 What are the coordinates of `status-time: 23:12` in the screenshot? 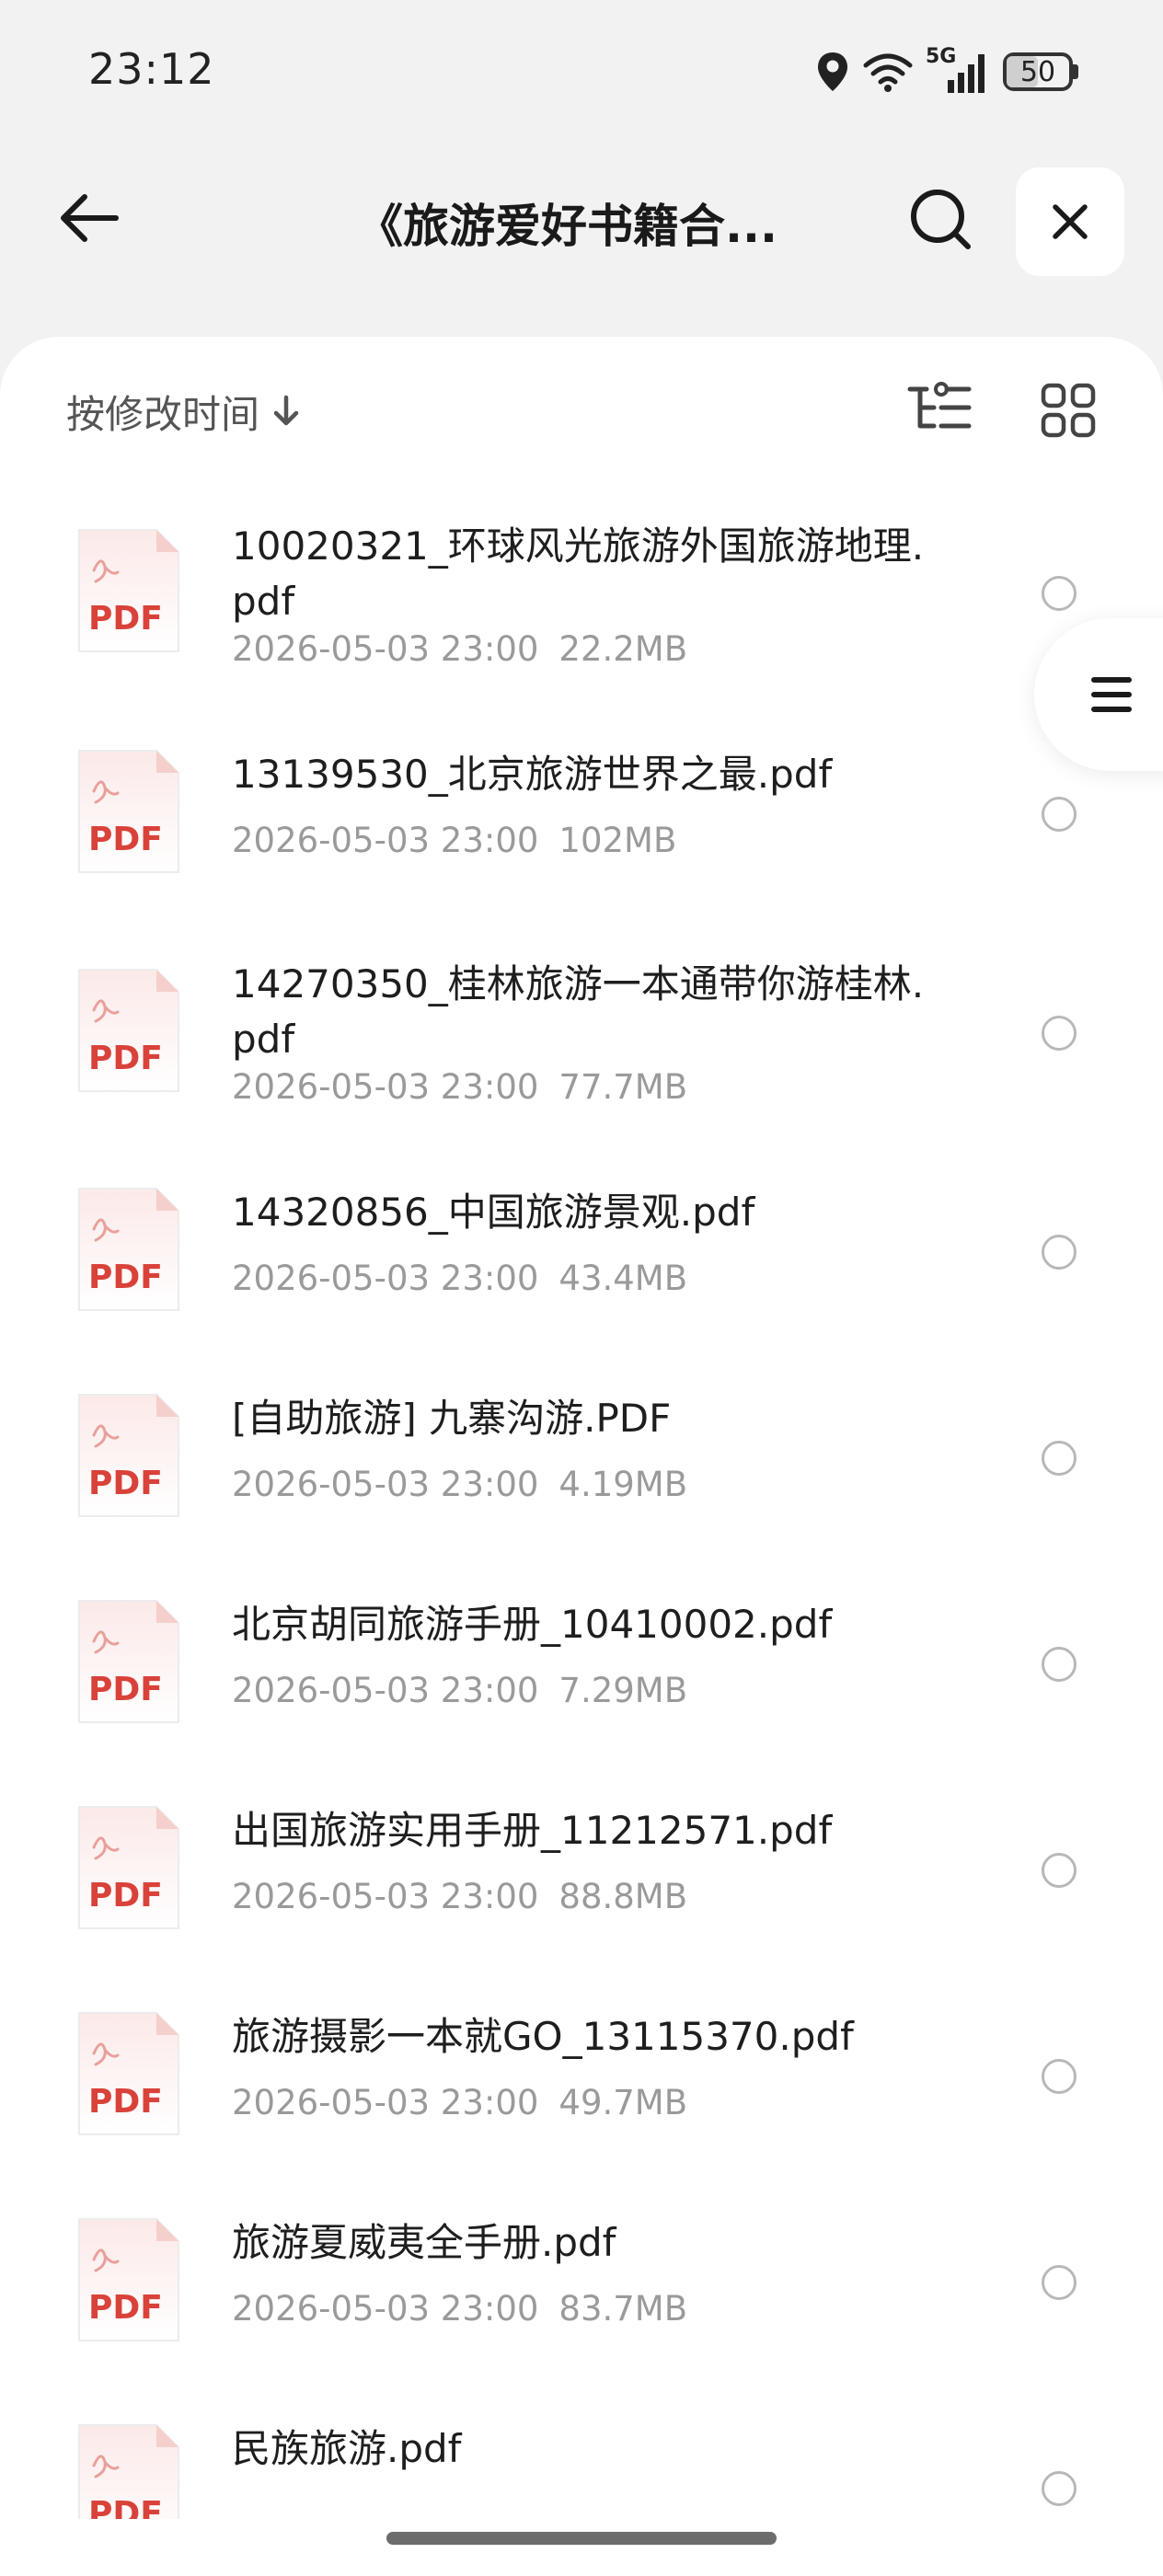 It's located at (151, 69).